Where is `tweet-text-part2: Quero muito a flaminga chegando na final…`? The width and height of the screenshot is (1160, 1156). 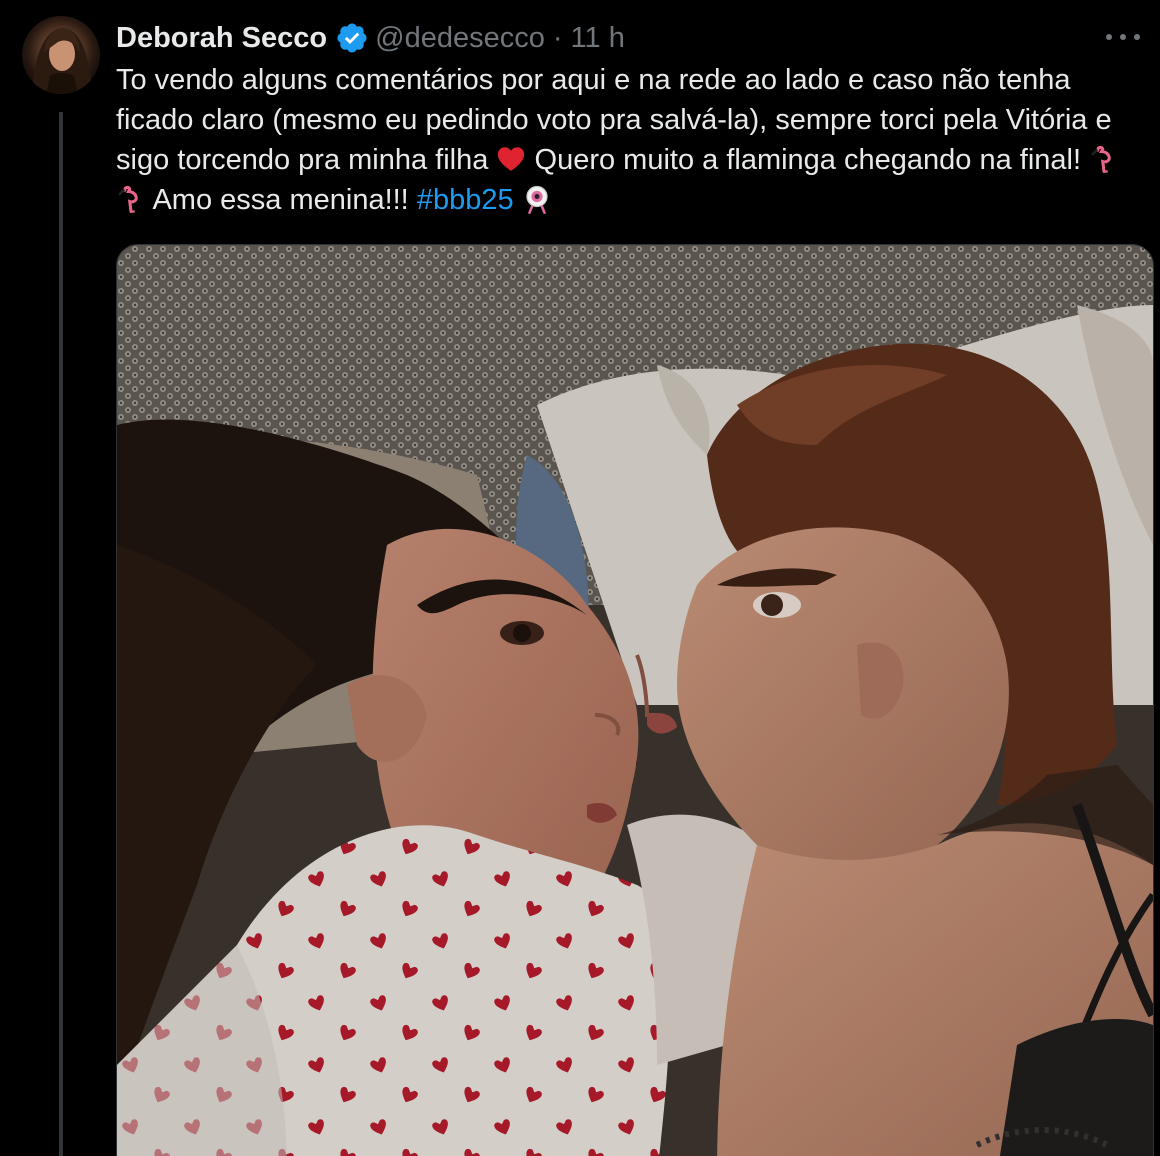
tweet-text-part2: Quero muito a flaminga chegando na final… is located at coordinates (808, 160).